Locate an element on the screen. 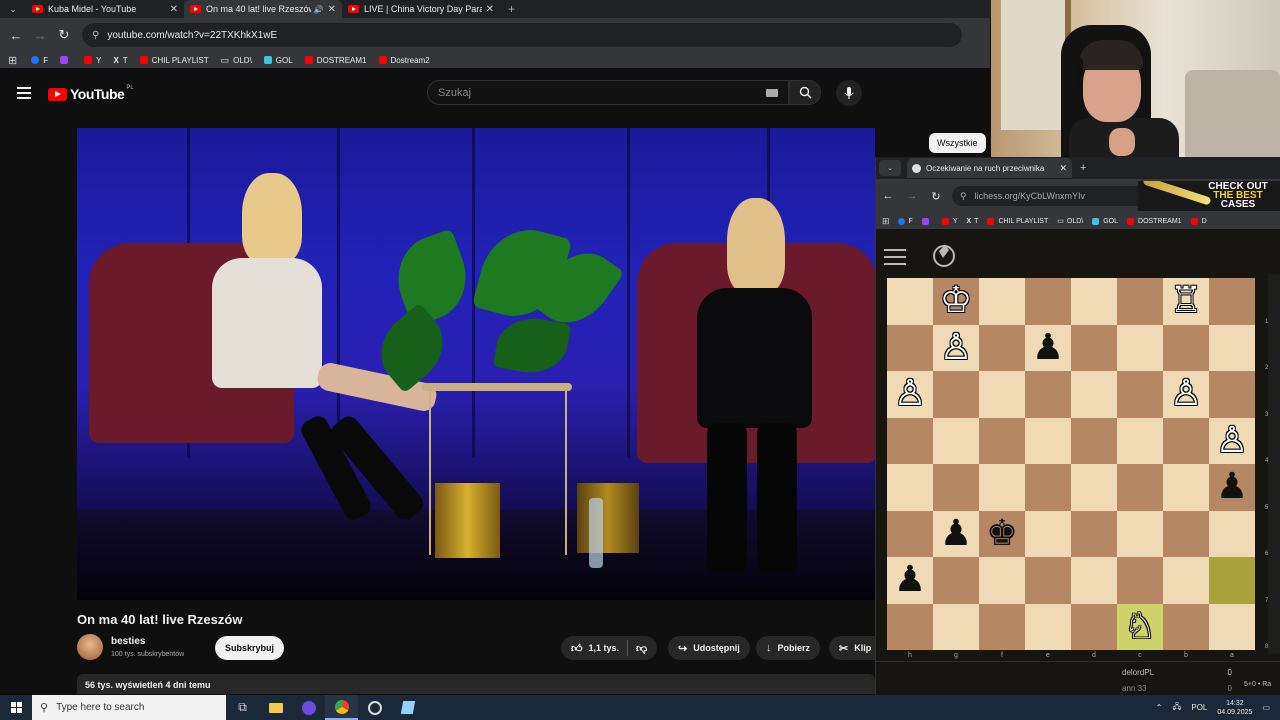  channel-name: besties is located at coordinates (128, 641).